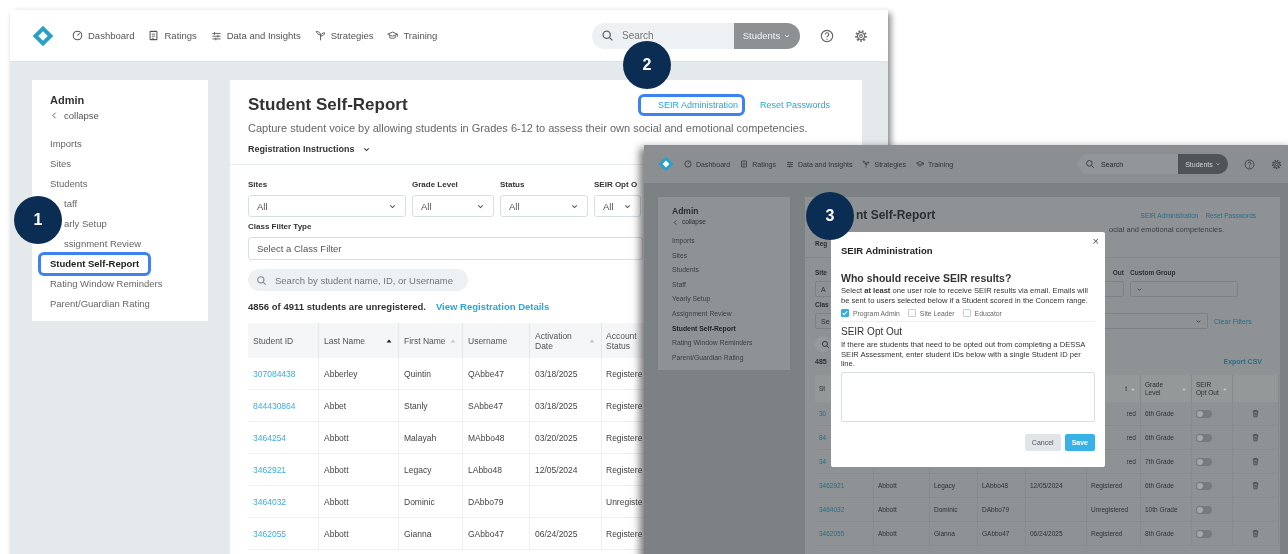 The width and height of the screenshot is (1288, 554). What do you see at coordinates (337, 307) in the screenshot?
I see `registration-summary: 4856 of 4911 students are unregistered.` at bounding box center [337, 307].